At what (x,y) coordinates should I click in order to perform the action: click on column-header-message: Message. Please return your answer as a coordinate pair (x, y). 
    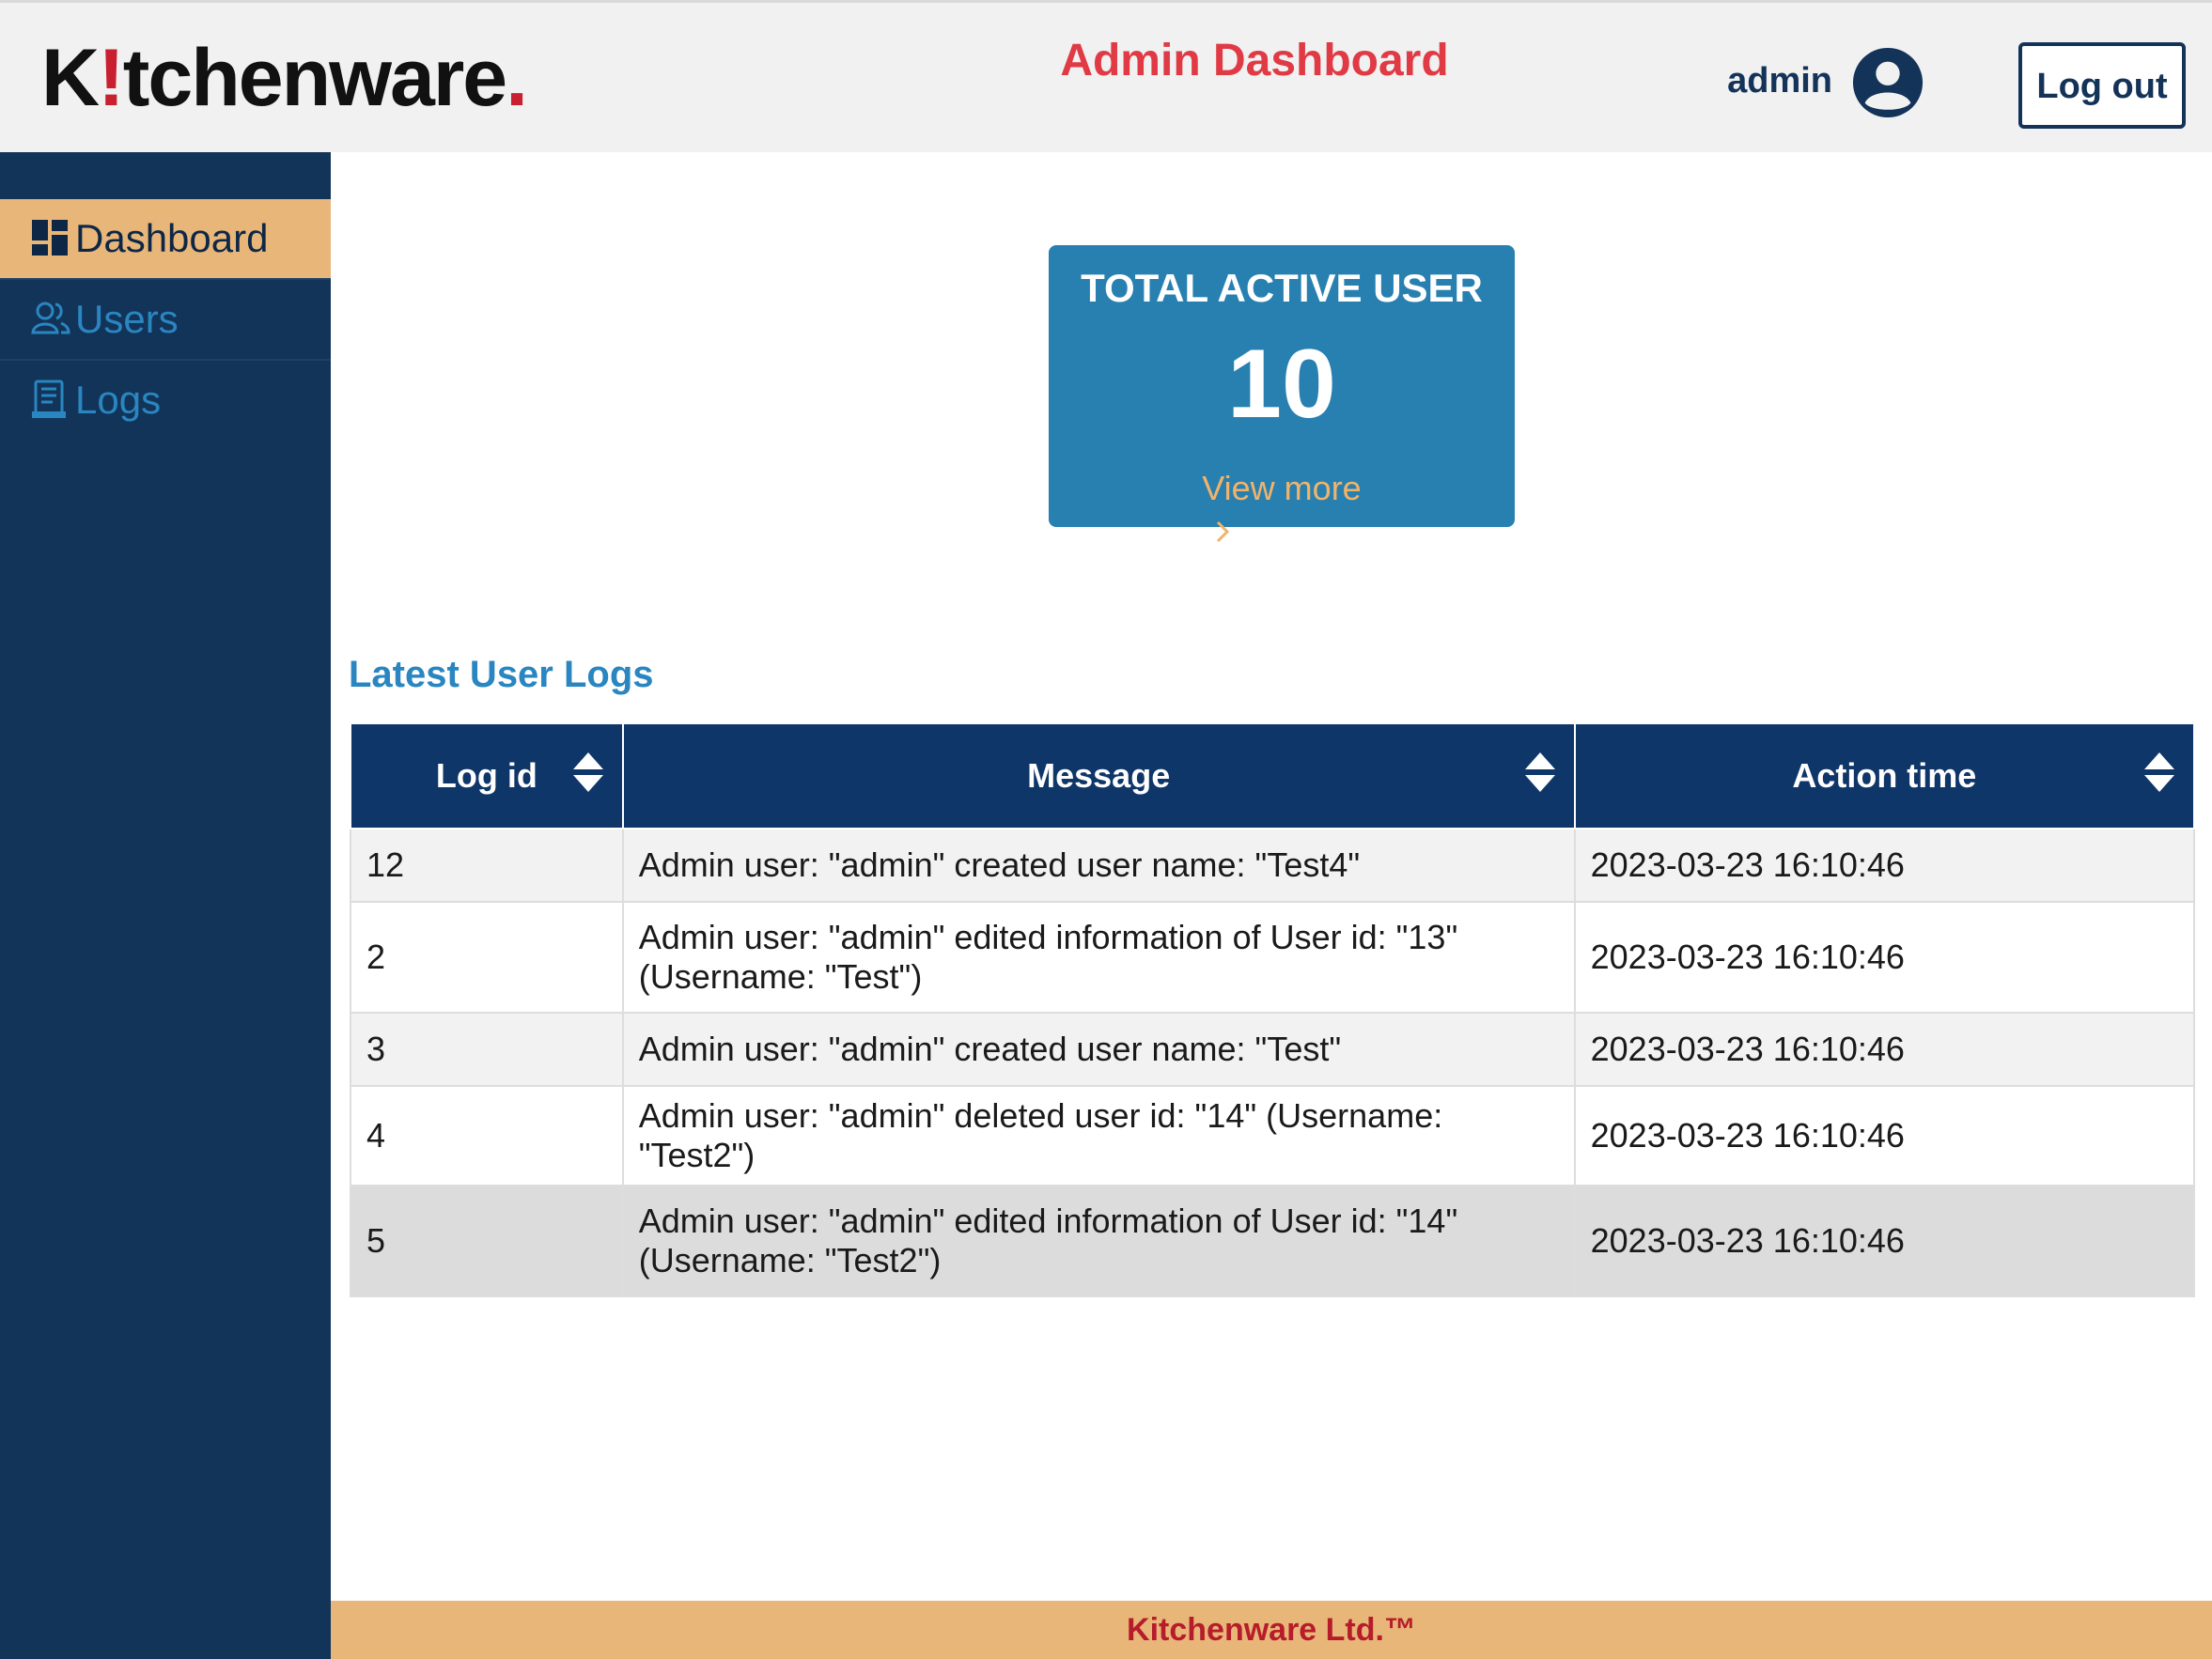
    Looking at the image, I should click on (1098, 776).